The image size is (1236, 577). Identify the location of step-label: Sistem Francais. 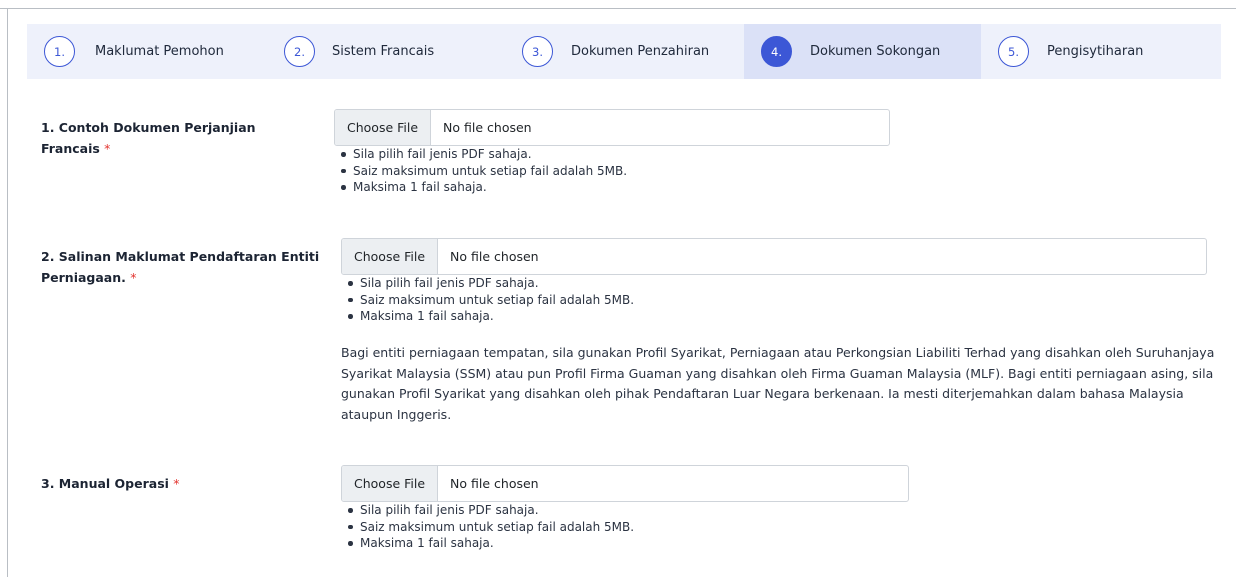
(383, 51).